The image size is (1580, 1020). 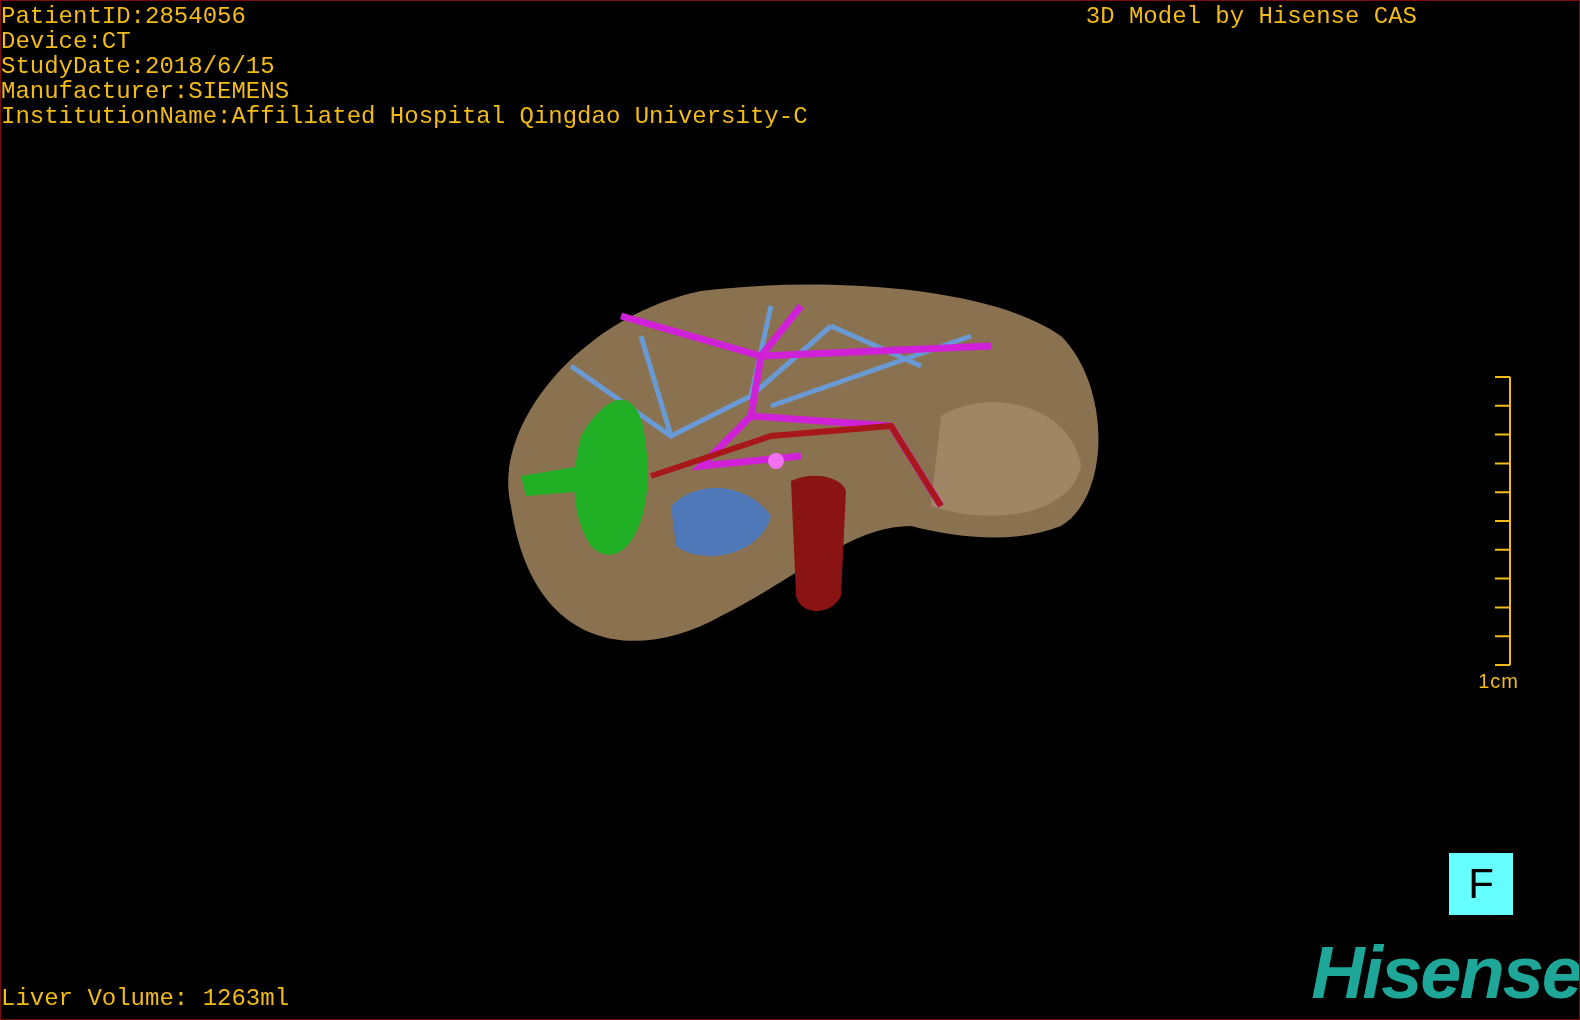 I want to click on orientation-marker: F, so click(x=1481, y=884).